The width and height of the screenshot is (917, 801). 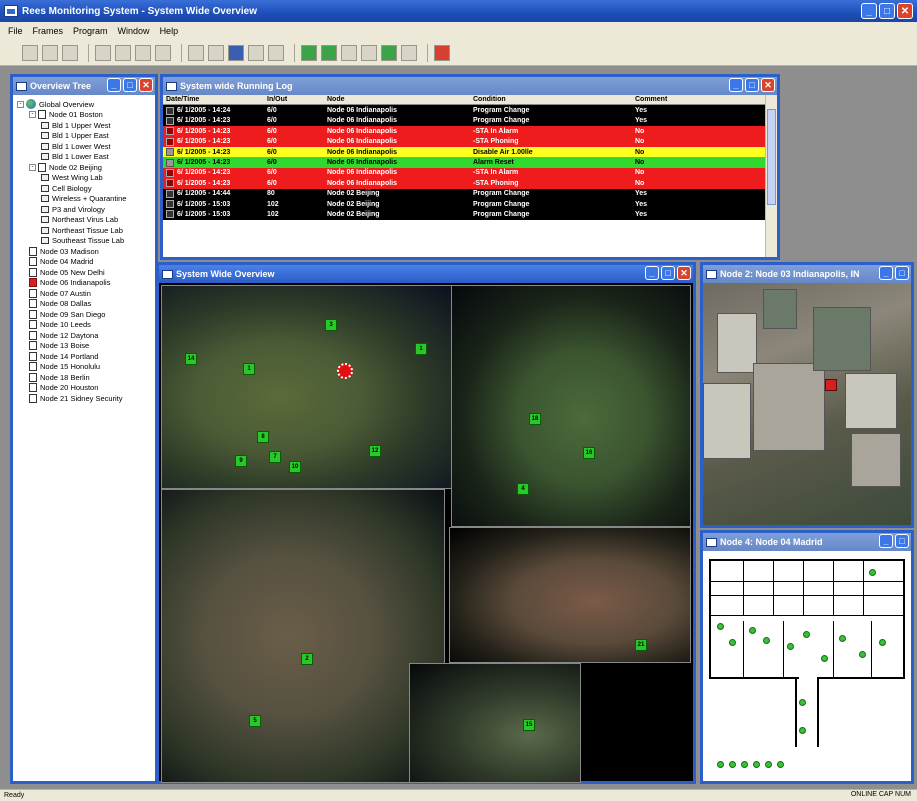 I want to click on tree-item: Wireless + Quarantine, so click(x=86, y=199).